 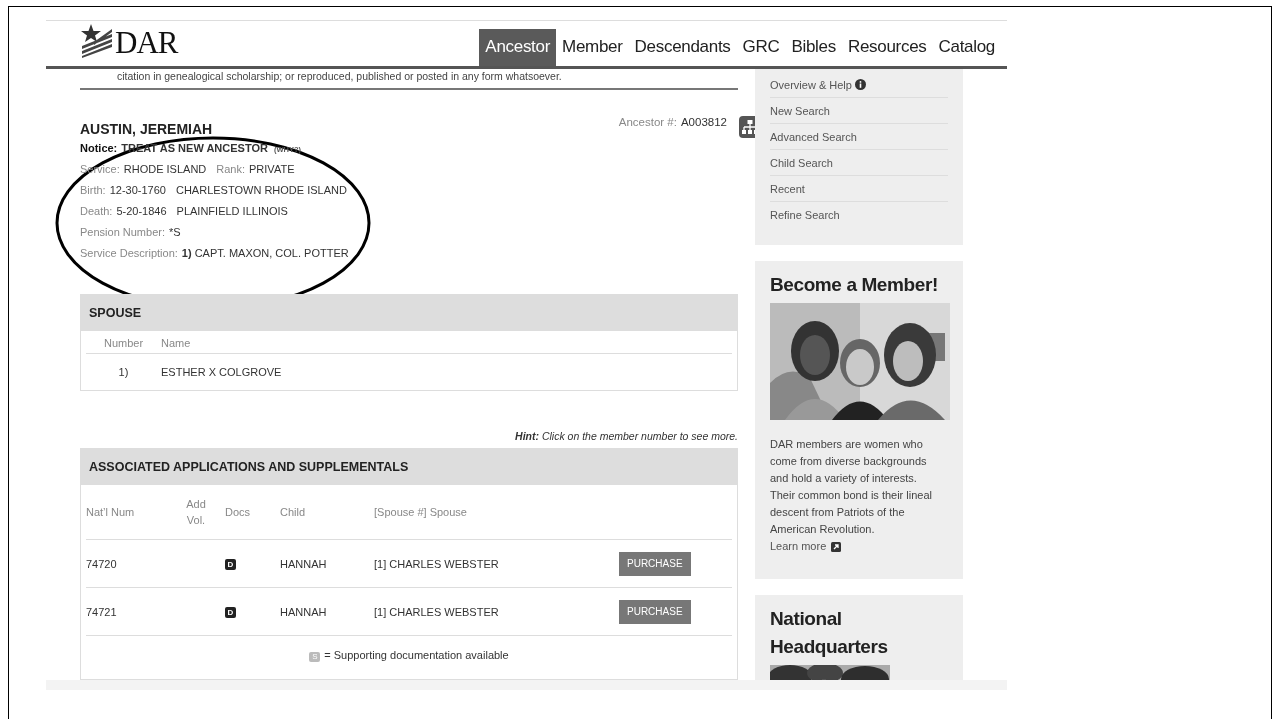 What do you see at coordinates (96, 211) in the screenshot?
I see `fact-label: Death:` at bounding box center [96, 211].